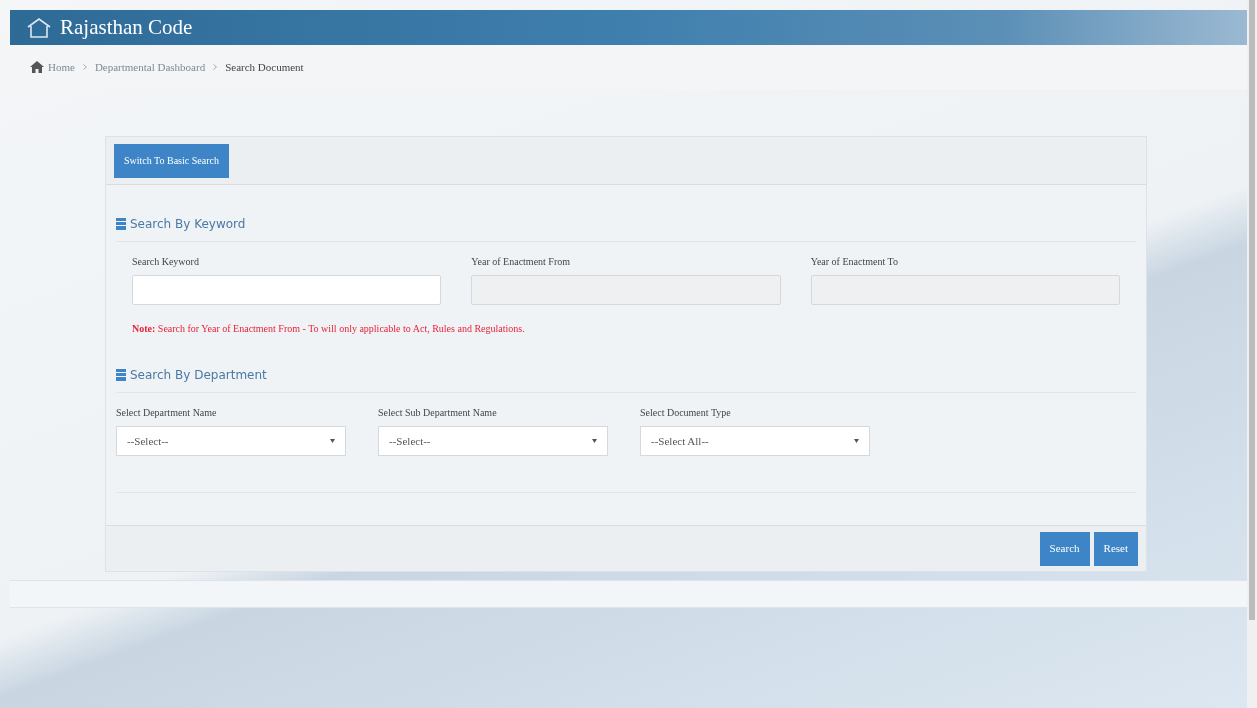 The height and width of the screenshot is (708, 1257). What do you see at coordinates (61, 67) in the screenshot?
I see `breadcrumb-link: Home` at bounding box center [61, 67].